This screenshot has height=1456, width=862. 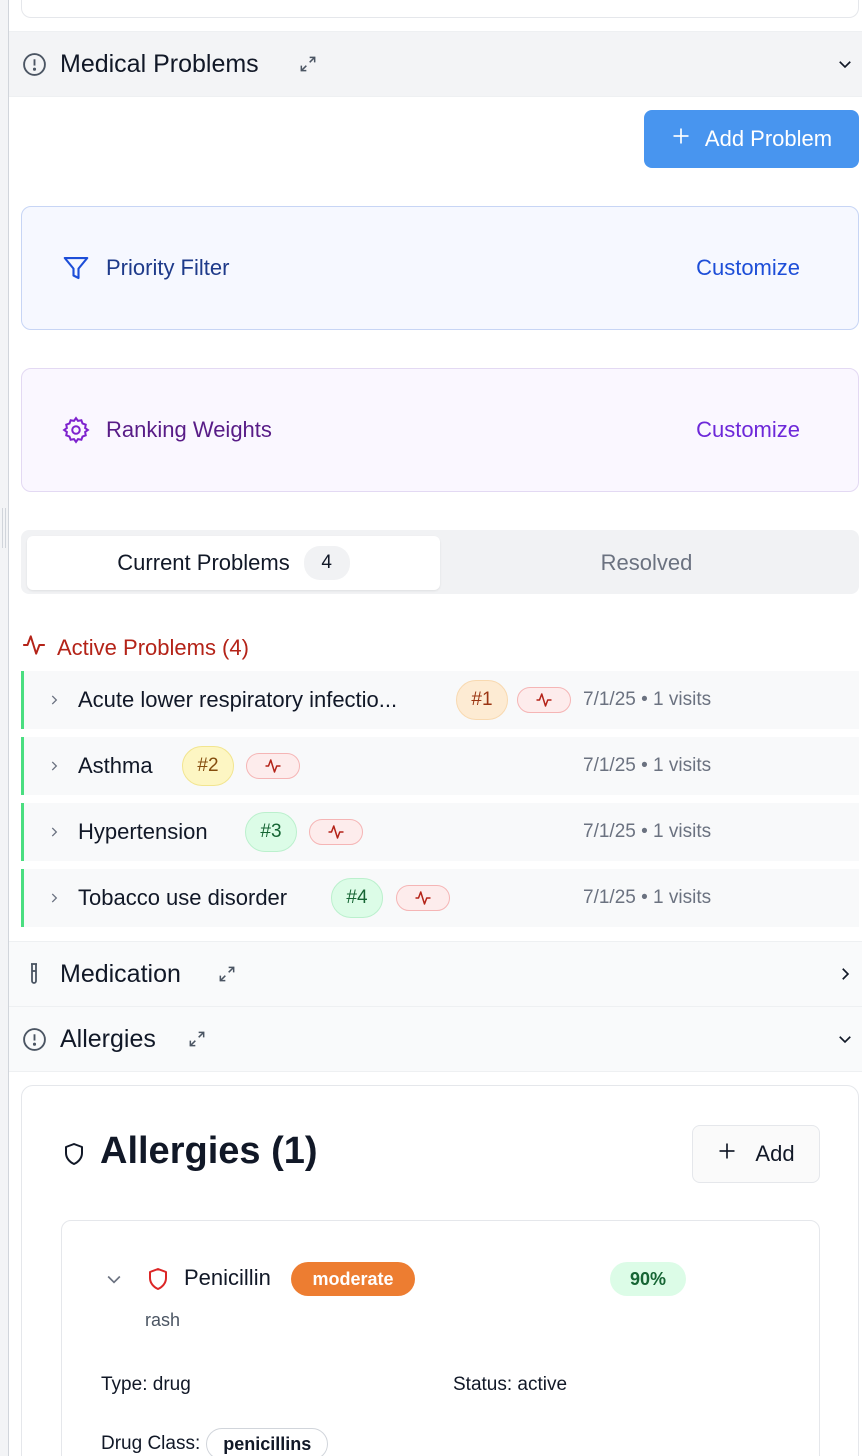 What do you see at coordinates (768, 138) in the screenshot?
I see `add-problem-label: Add Problem` at bounding box center [768, 138].